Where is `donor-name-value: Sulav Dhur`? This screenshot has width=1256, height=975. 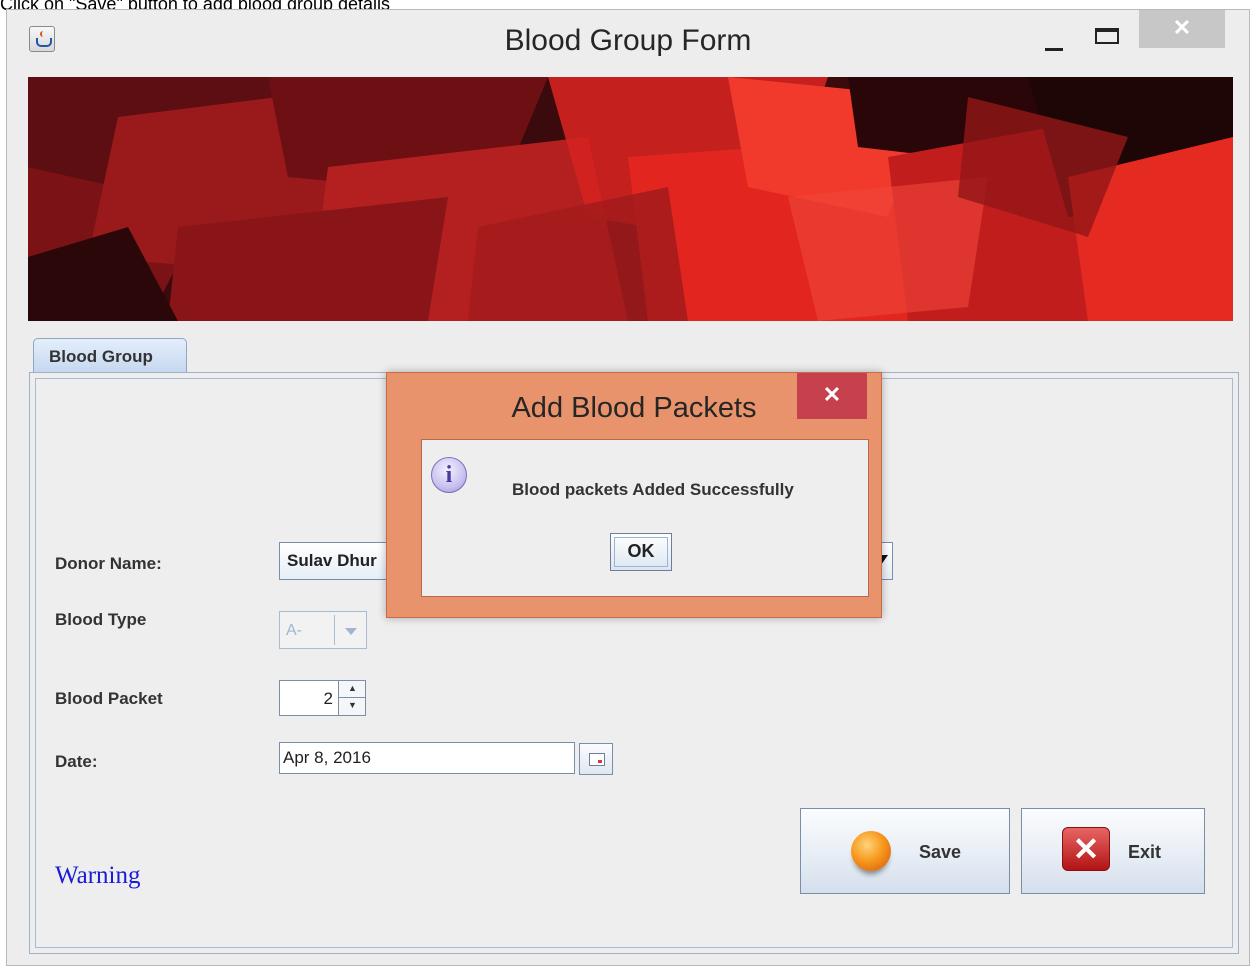 donor-name-value: Sulav Dhur is located at coordinates (332, 560).